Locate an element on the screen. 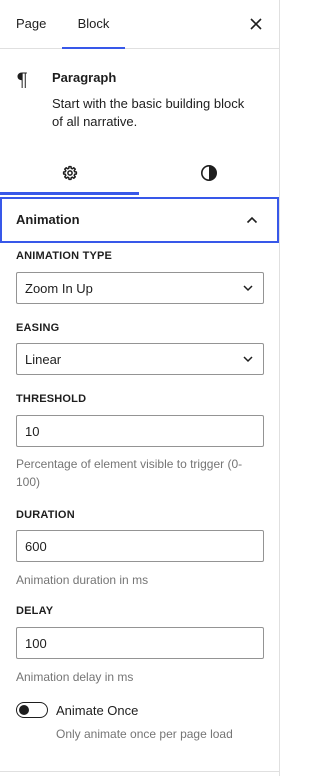 This screenshot has height=776, width=320. tab-block-label: Block is located at coordinates (93, 23).